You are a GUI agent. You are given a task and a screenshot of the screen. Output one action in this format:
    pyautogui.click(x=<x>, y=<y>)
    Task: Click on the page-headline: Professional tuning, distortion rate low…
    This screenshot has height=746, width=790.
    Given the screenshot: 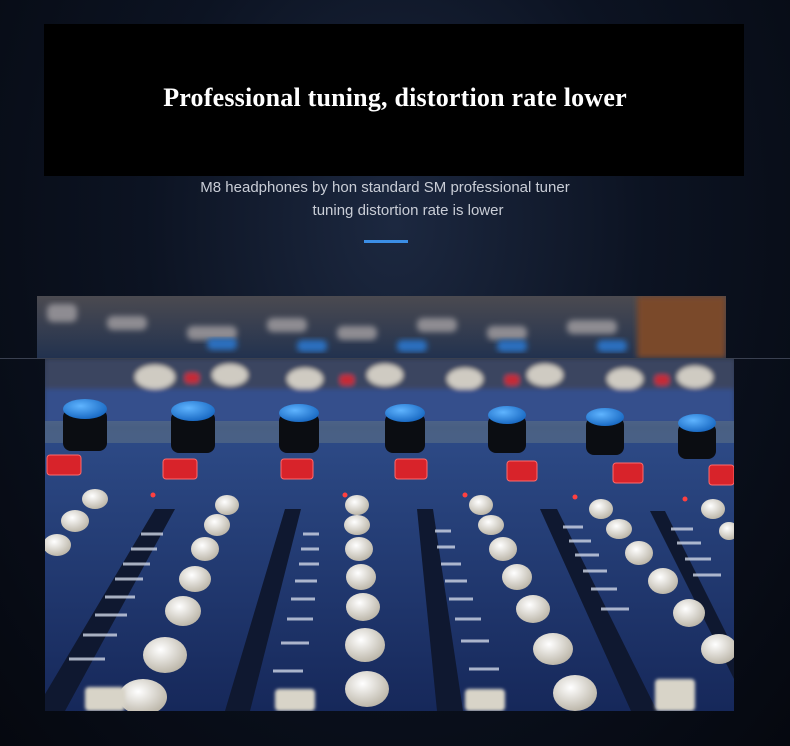 What is the action you would take?
    pyautogui.click(x=395, y=97)
    